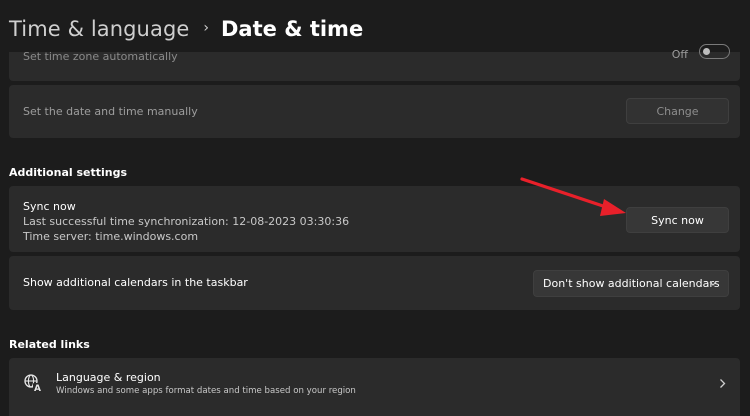 The image size is (750, 416). I want to click on chevron-right-icon, so click(723, 383).